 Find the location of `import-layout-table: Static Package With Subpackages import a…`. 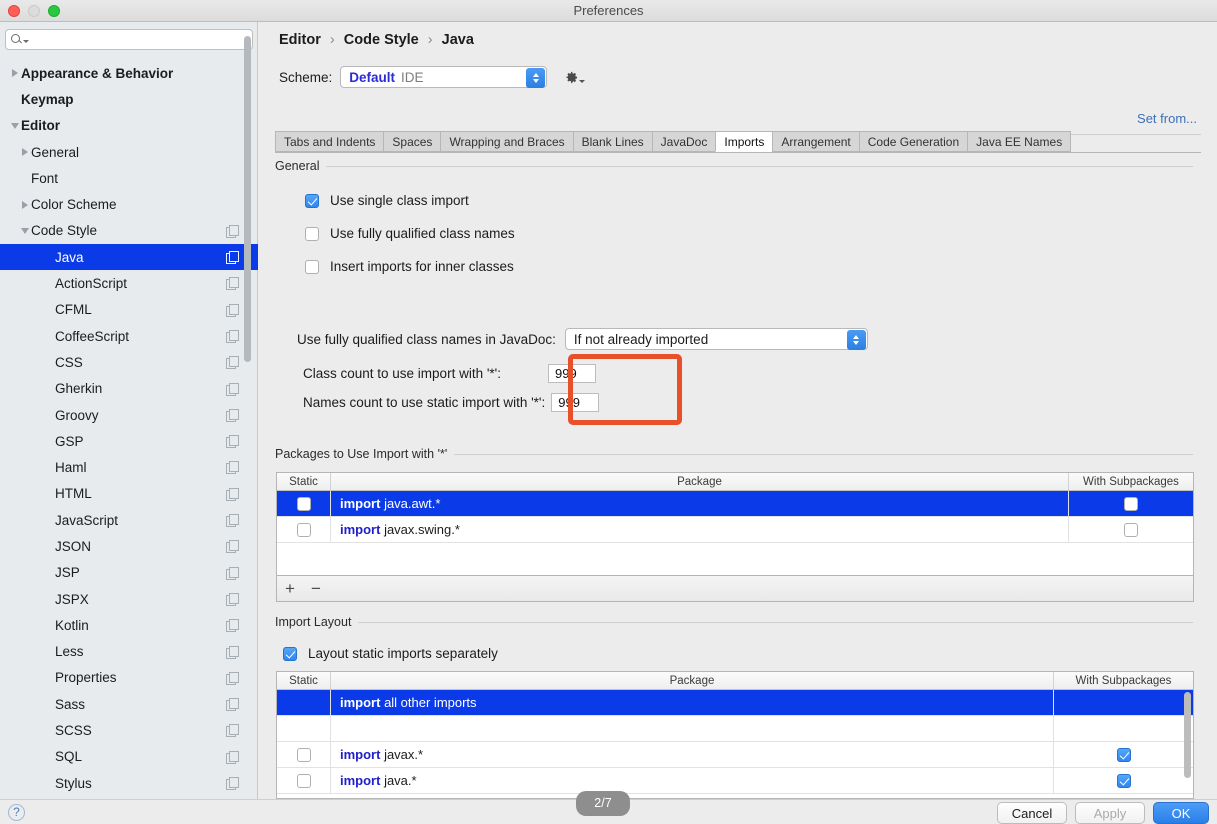

import-layout-table: Static Package With Subpackages import a… is located at coordinates (735, 735).